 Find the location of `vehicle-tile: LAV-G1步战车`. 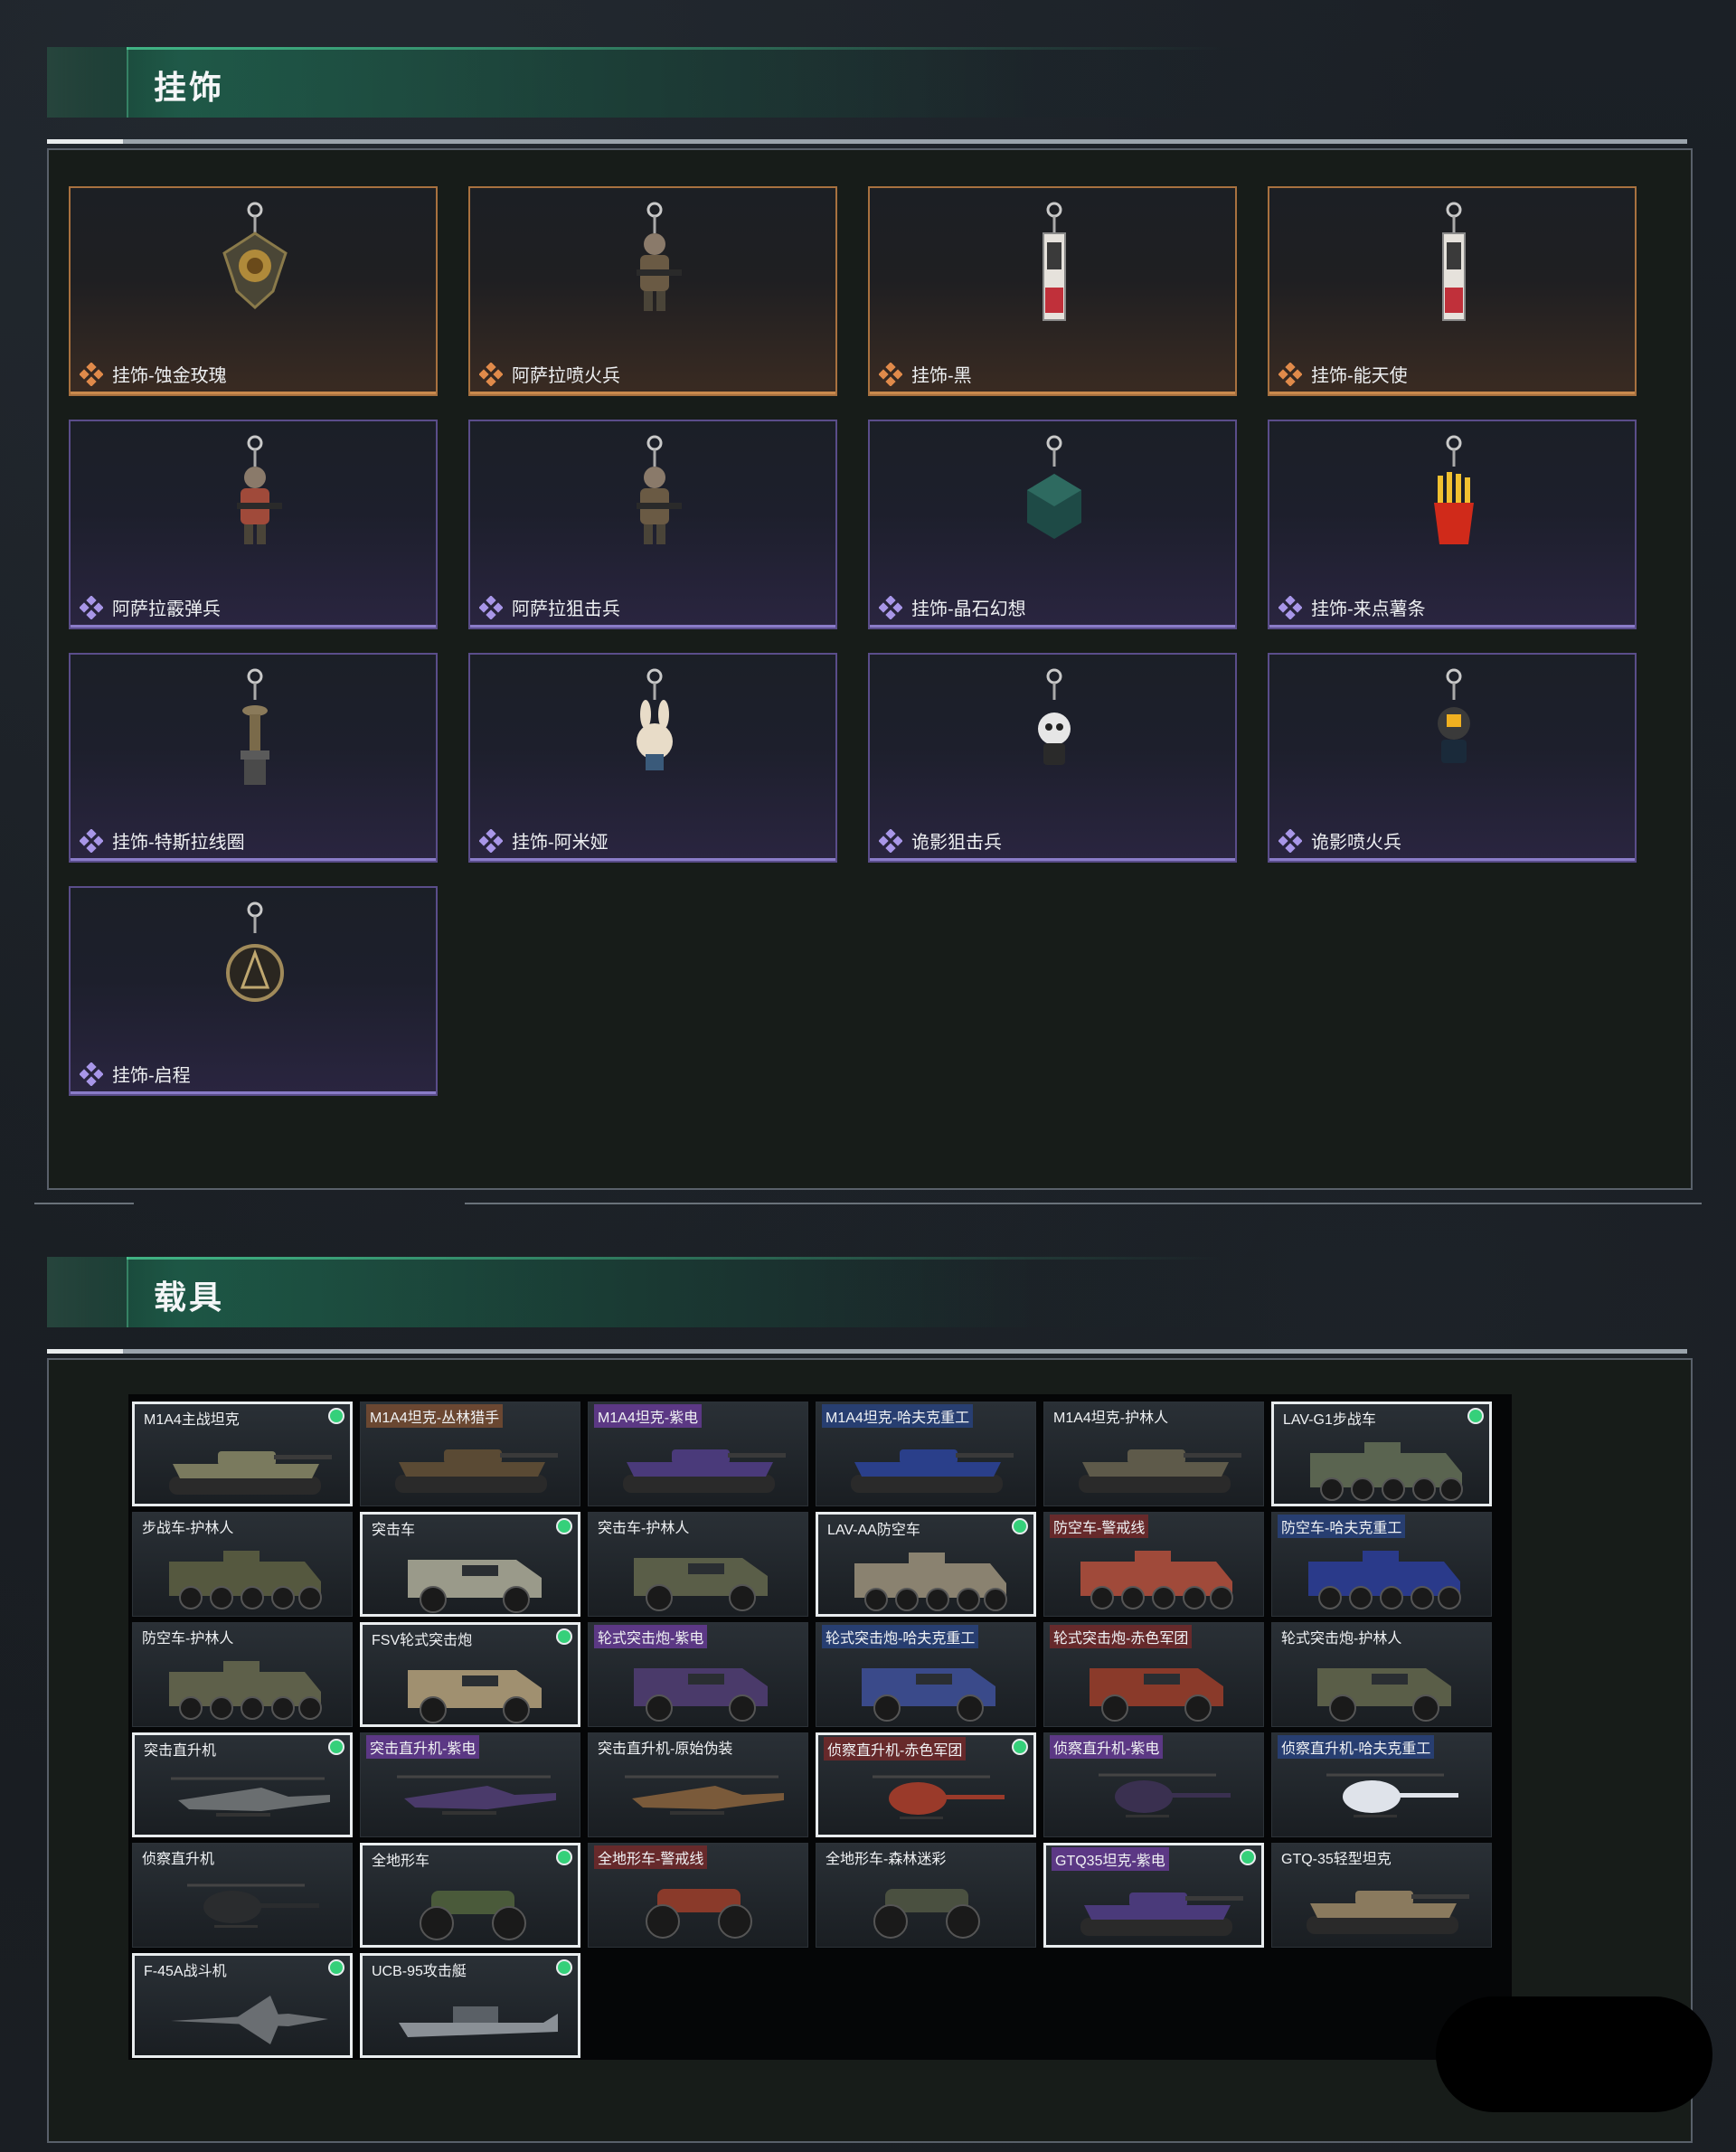

vehicle-tile: LAV-G1步战车 is located at coordinates (1382, 1454).